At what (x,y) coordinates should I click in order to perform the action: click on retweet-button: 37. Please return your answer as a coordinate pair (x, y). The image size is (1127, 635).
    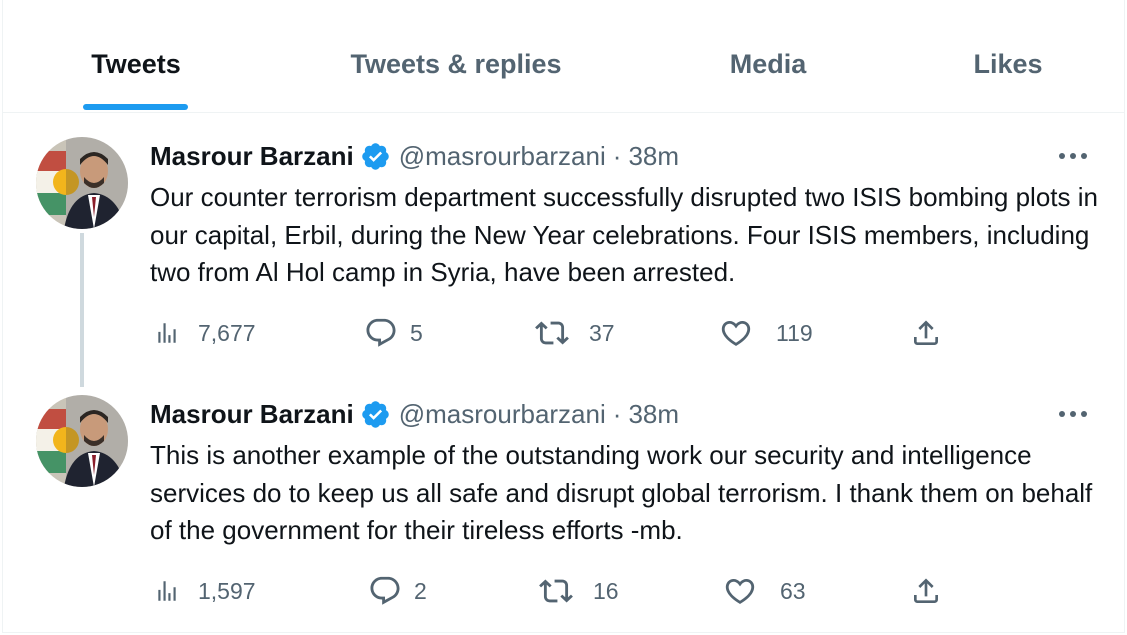
    Looking at the image, I should click on (575, 333).